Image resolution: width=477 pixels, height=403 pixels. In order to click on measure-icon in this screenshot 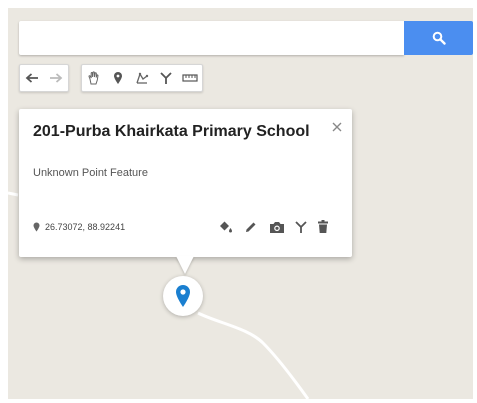, I will do `click(190, 78)`.